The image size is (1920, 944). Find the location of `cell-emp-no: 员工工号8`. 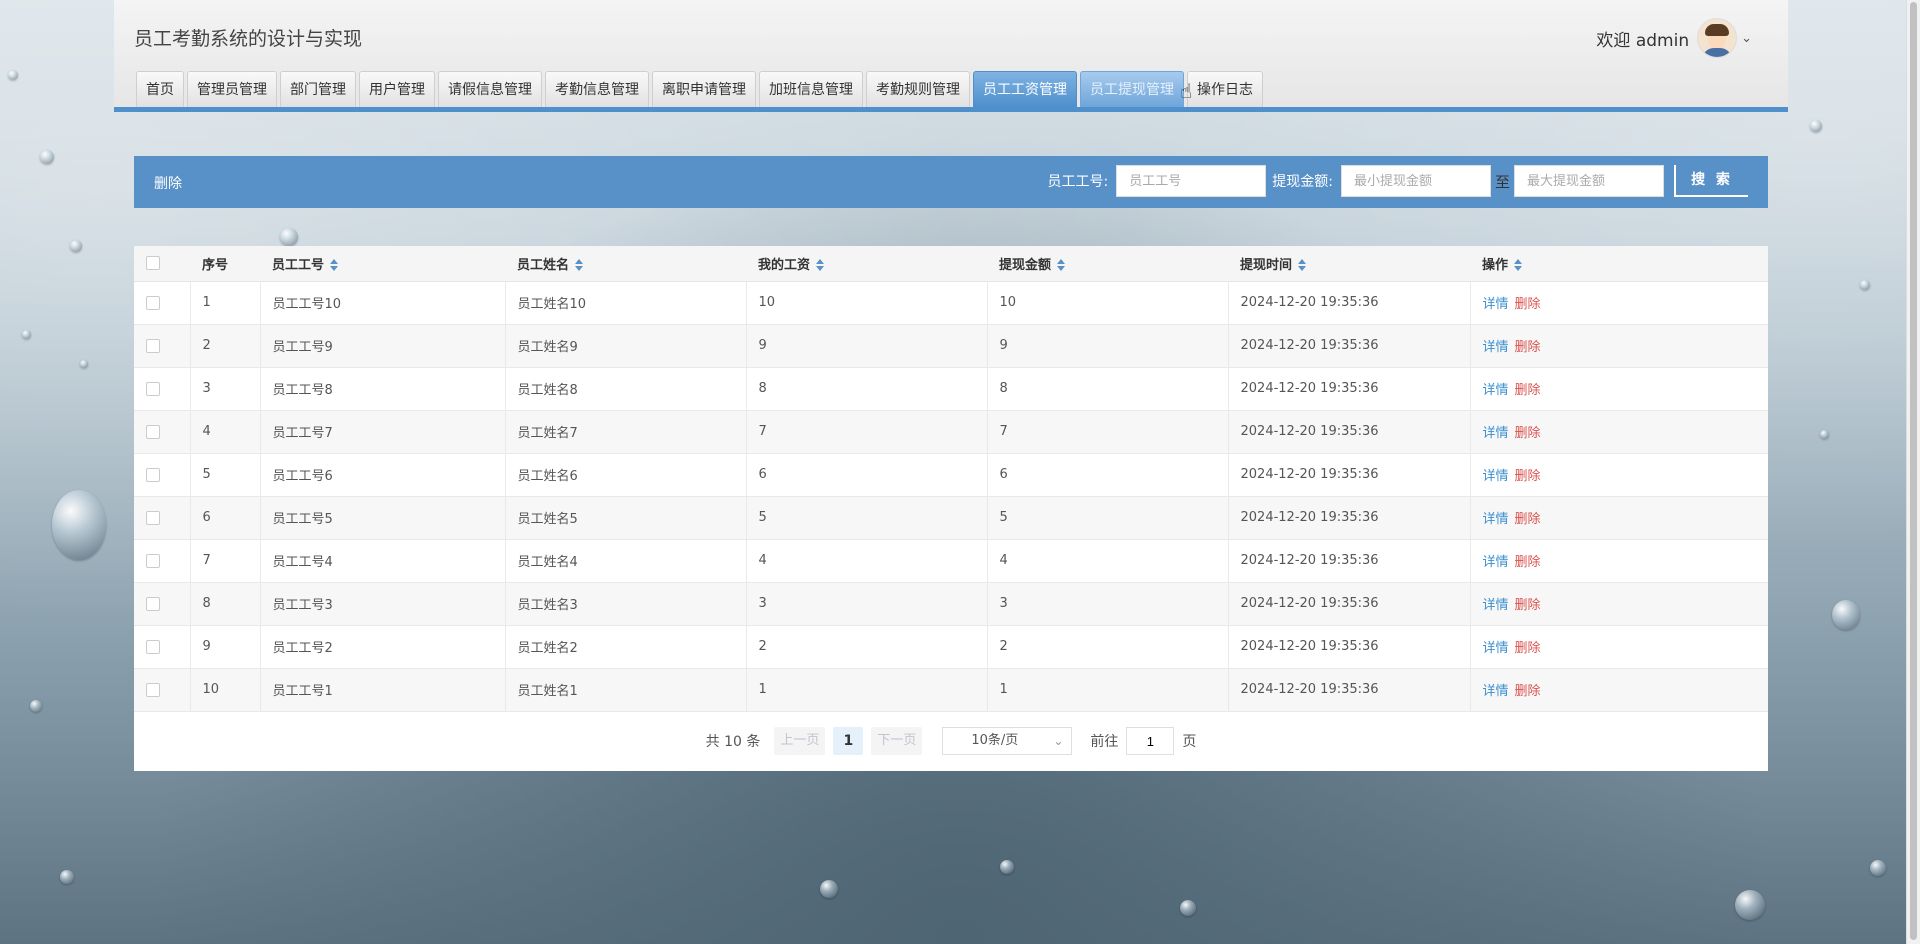

cell-emp-no: 员工工号8 is located at coordinates (383, 389).